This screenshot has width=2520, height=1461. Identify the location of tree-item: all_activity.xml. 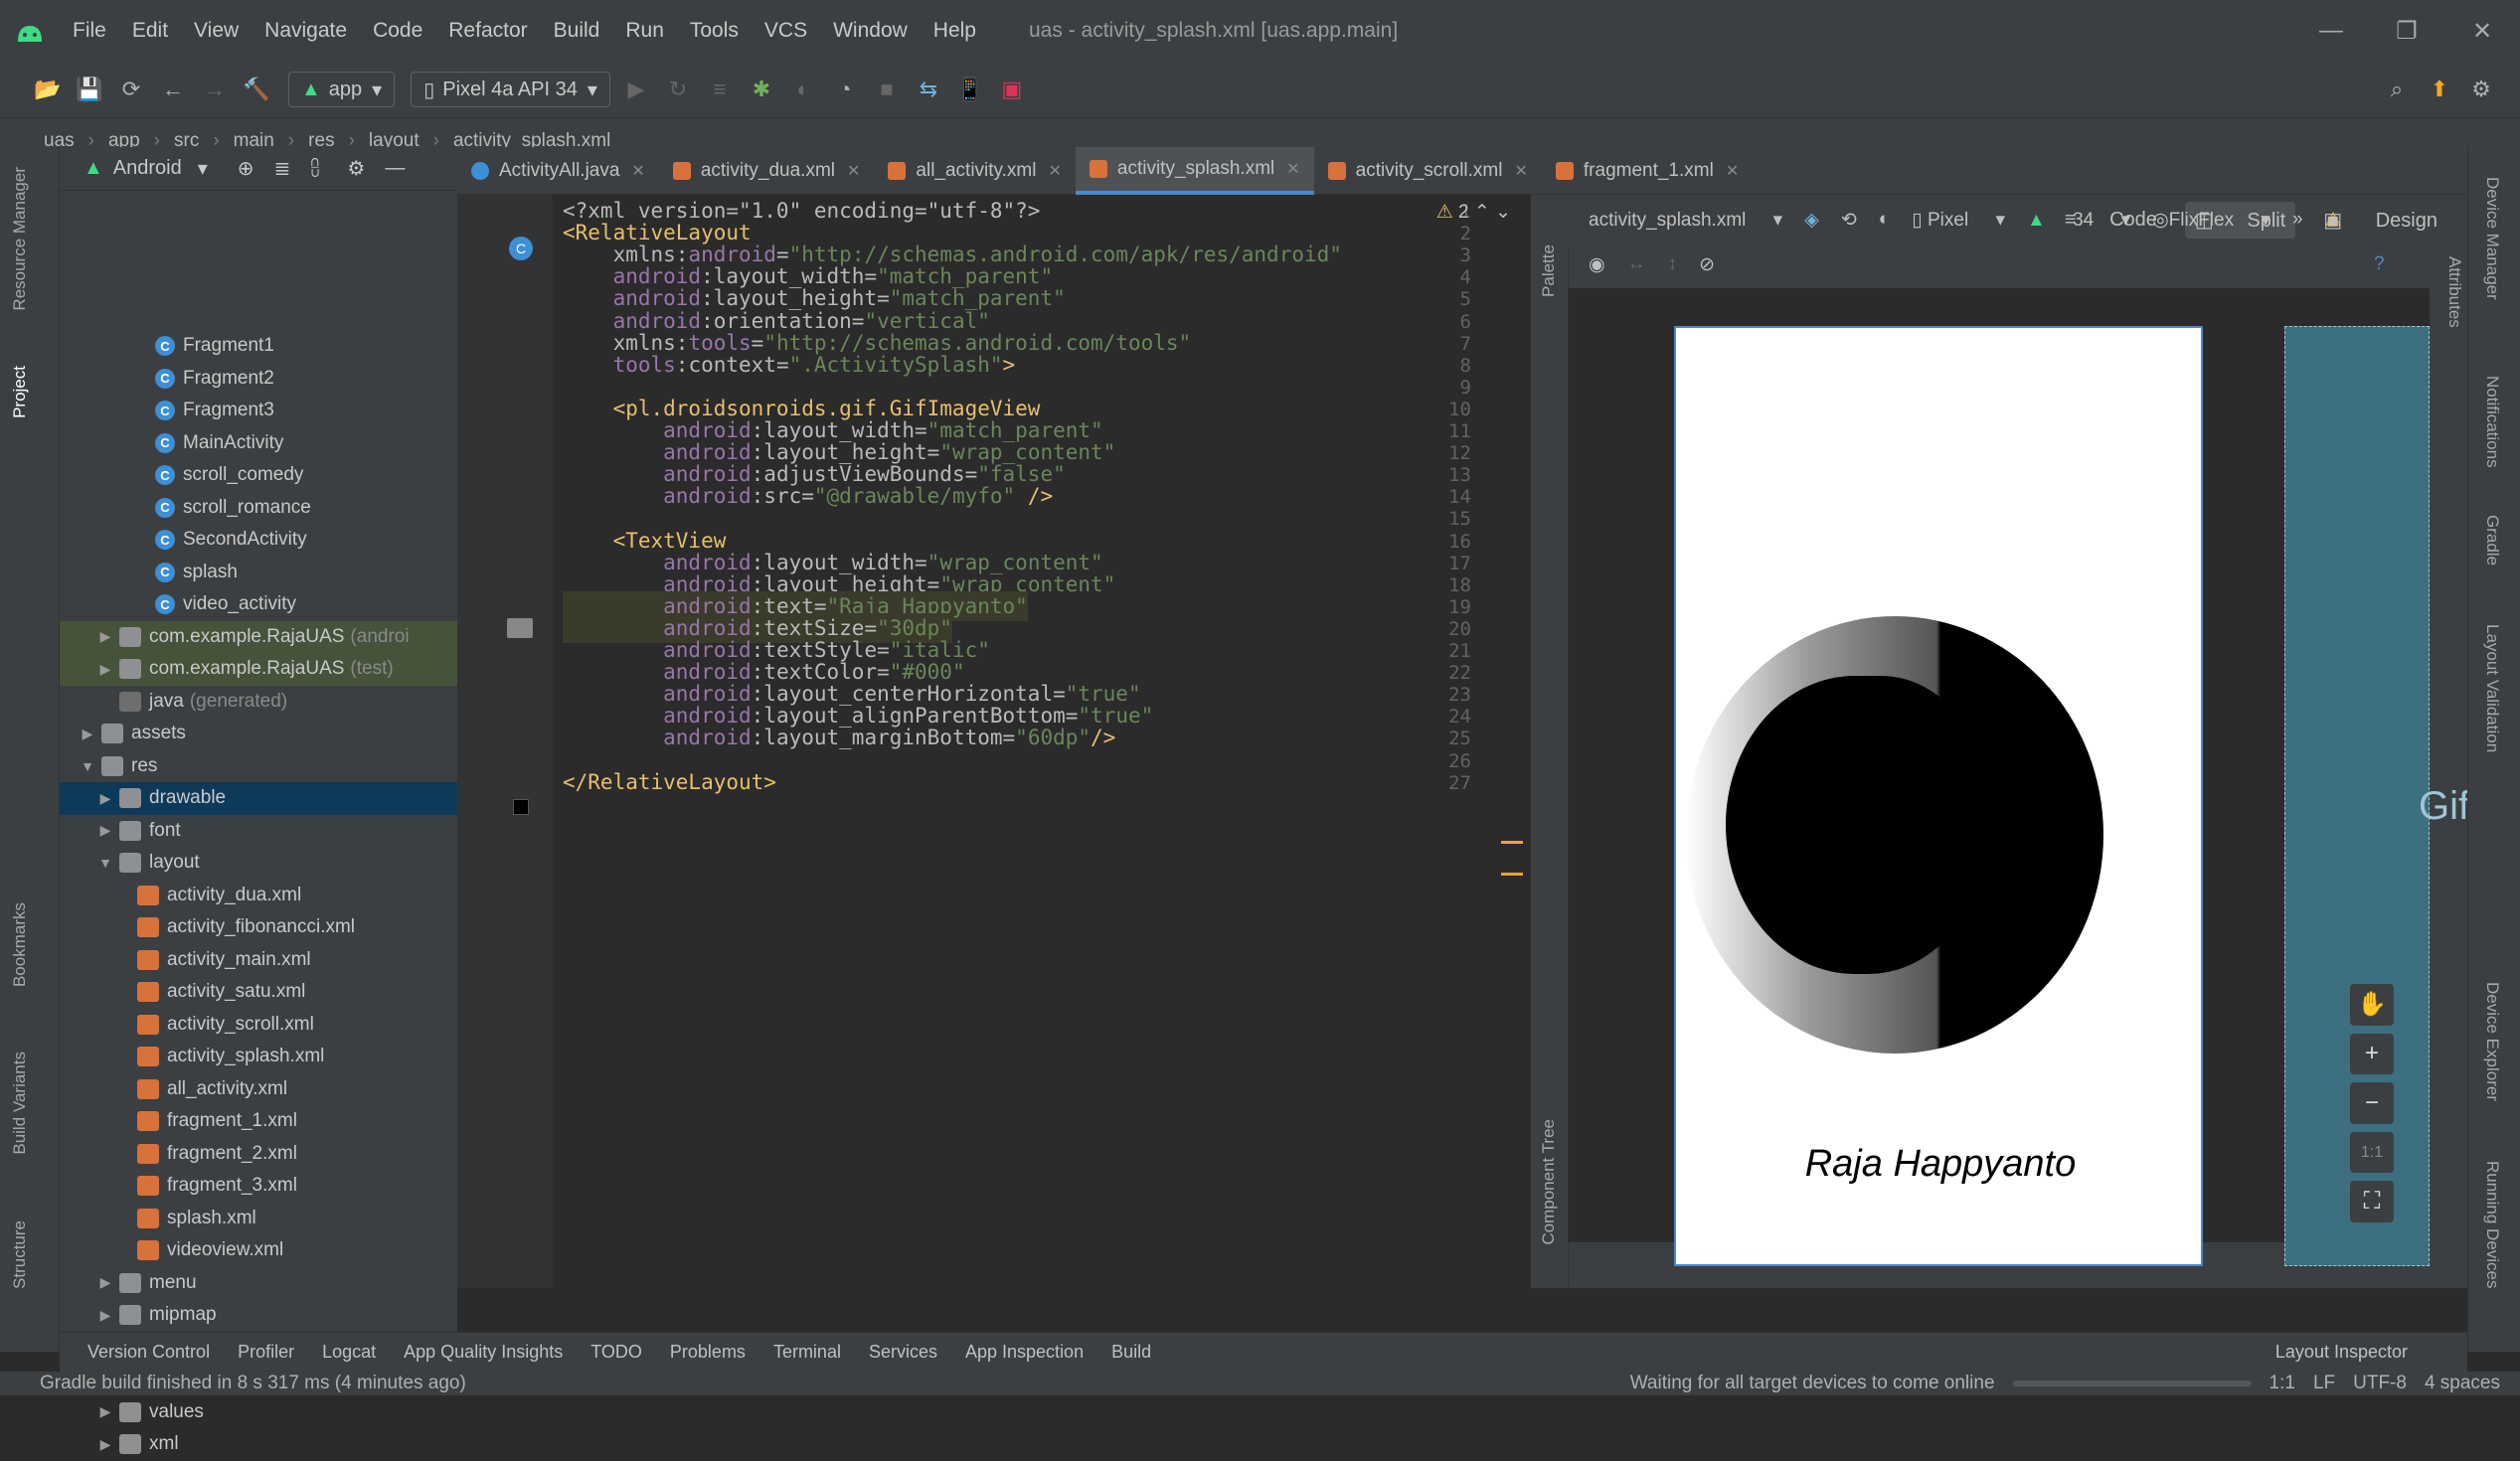
(258, 1089).